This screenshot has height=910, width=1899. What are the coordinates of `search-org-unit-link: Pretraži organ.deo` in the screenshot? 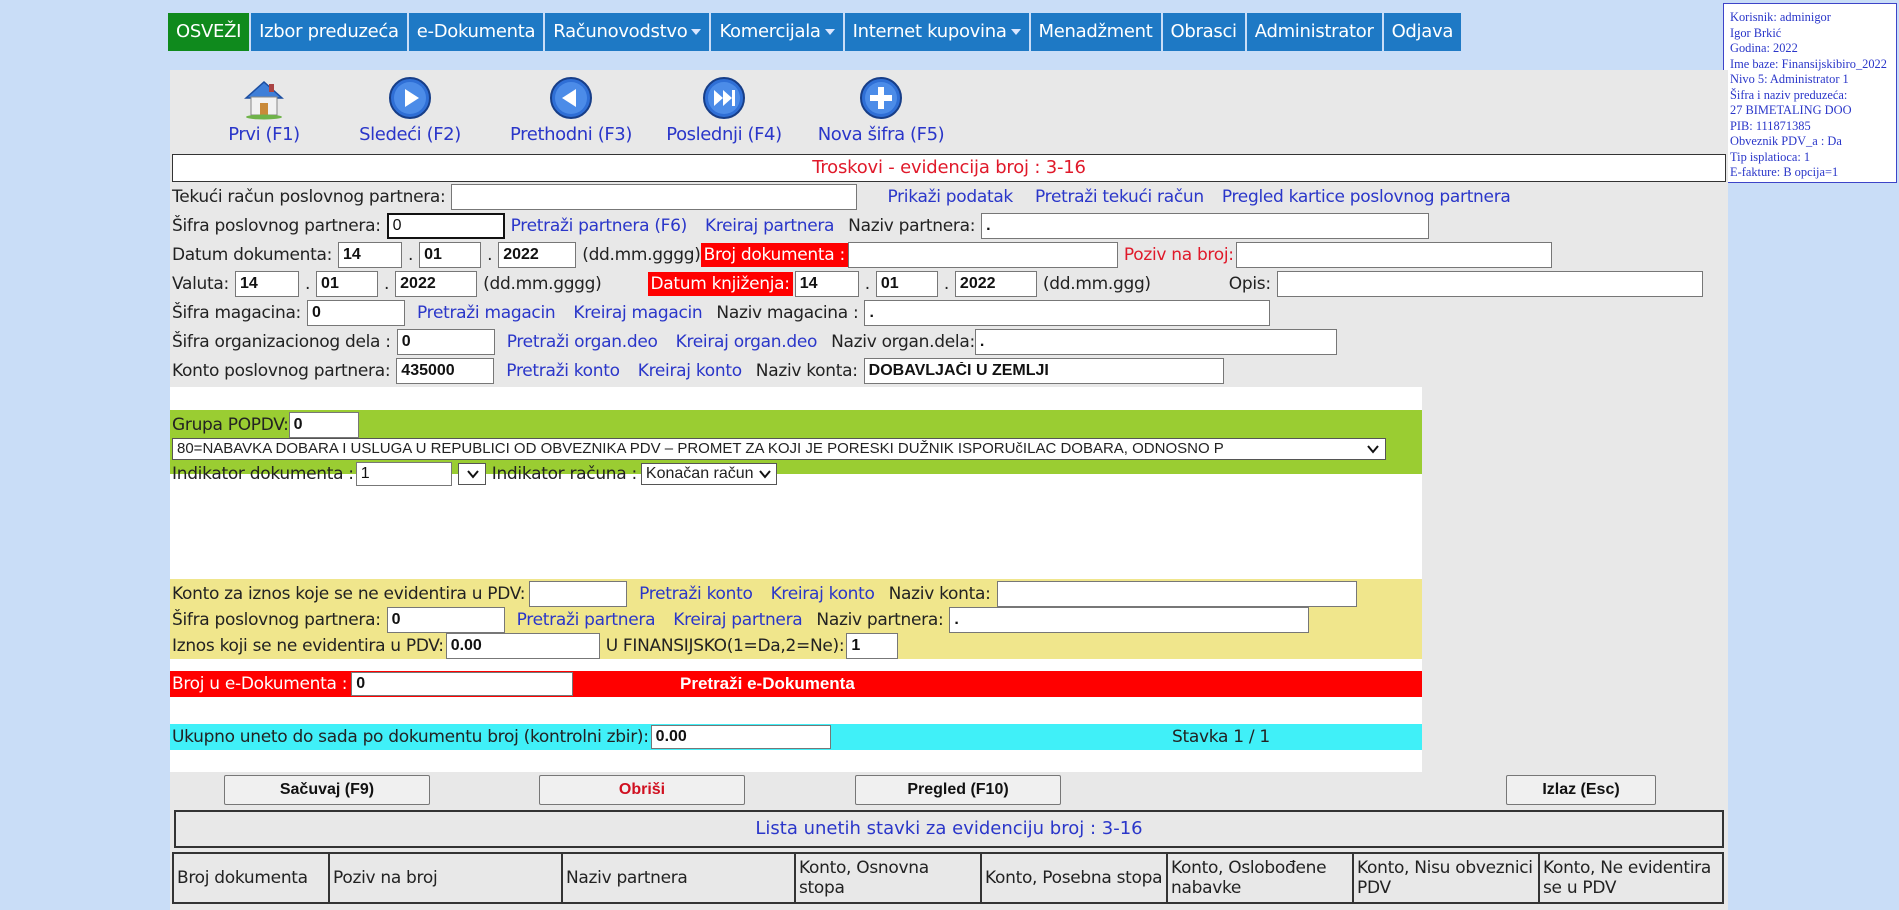 It's located at (582, 342).